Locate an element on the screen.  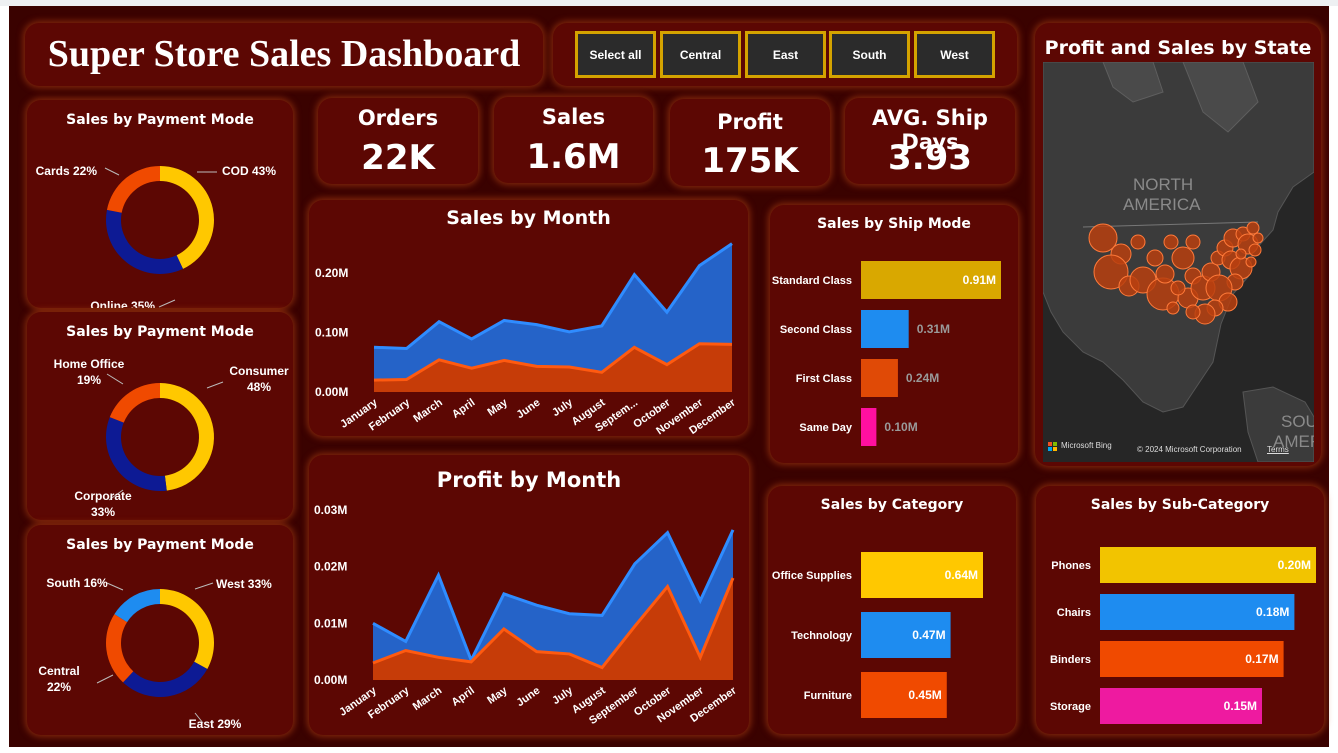
donut-label: Online 35% is located at coordinates (122, 303).